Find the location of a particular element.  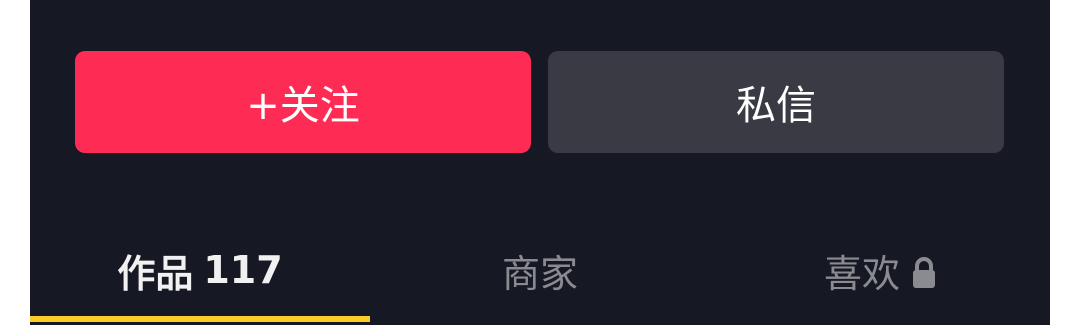

lock-icon is located at coordinates (924, 272).